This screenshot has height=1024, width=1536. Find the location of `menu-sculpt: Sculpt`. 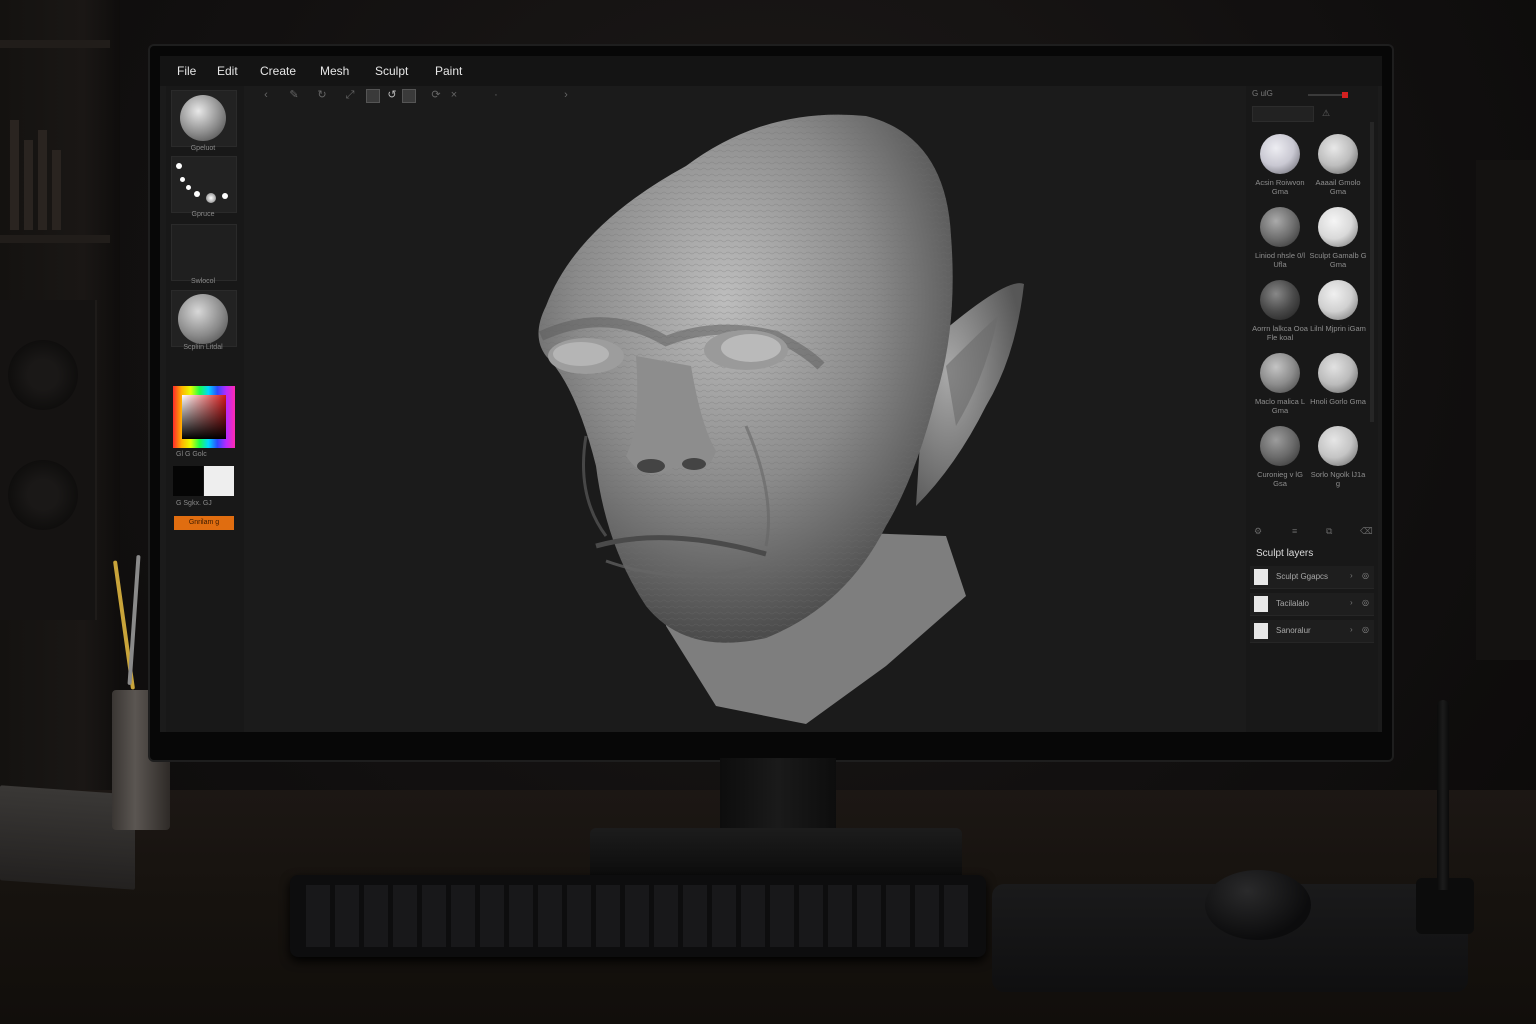

menu-sculpt: Sculpt is located at coordinates (391, 71).